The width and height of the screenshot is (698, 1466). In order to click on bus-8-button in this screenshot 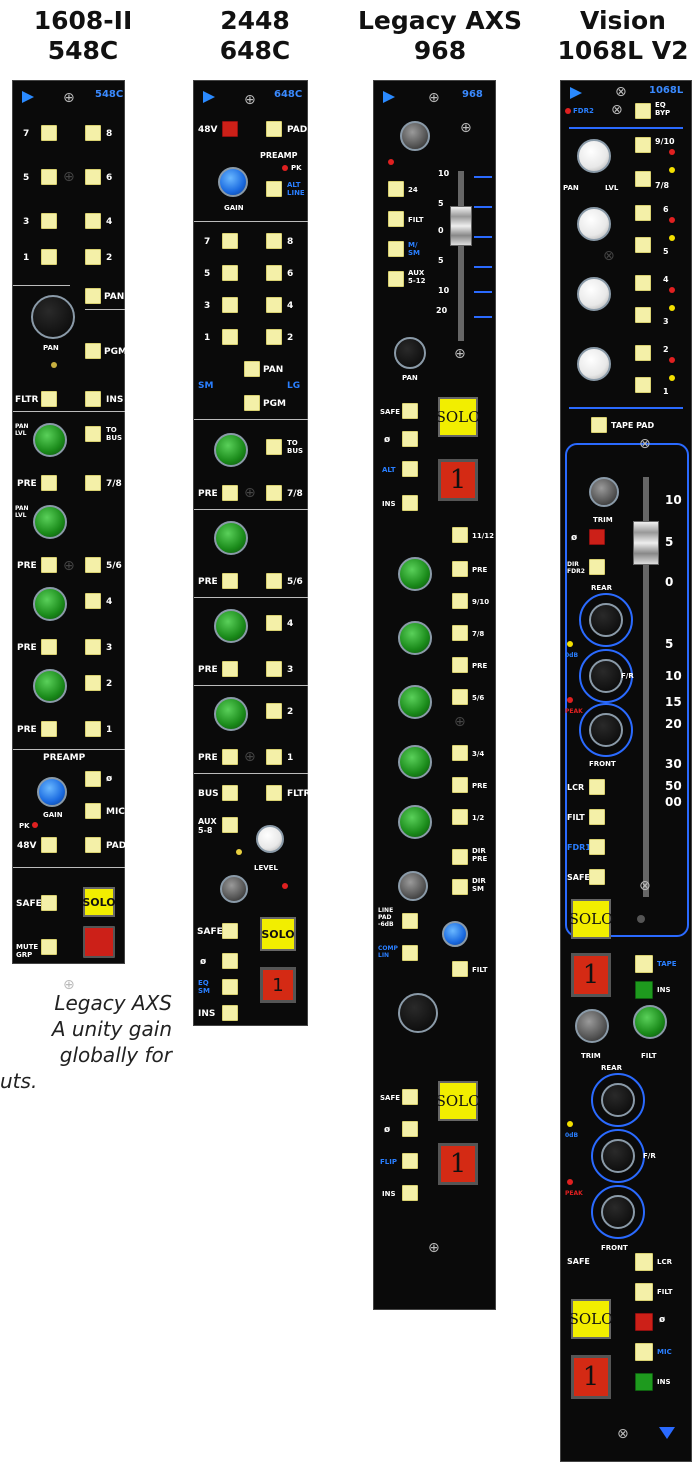, I will do `click(93, 133)`.